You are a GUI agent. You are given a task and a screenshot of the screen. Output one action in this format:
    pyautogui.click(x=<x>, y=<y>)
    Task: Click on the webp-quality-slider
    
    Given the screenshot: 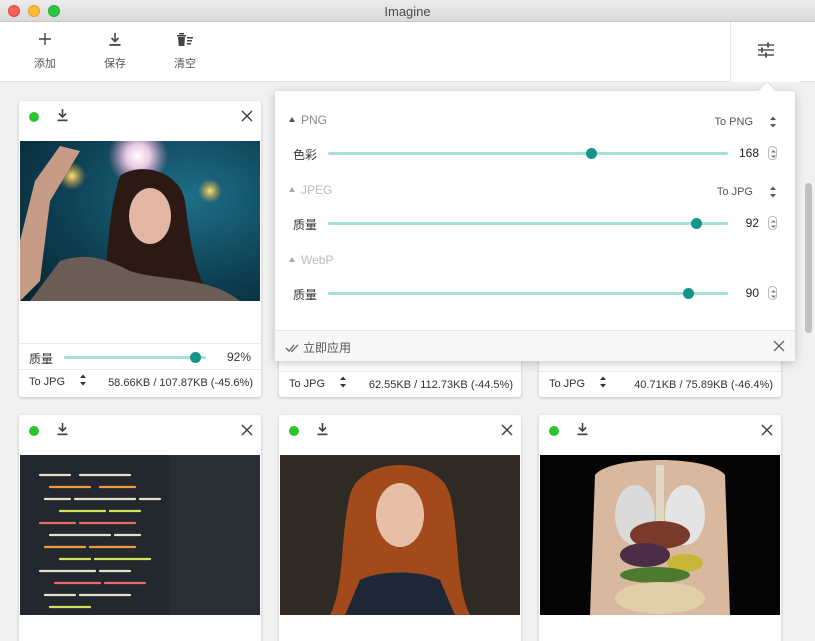 What is the action you would take?
    pyautogui.click(x=528, y=293)
    